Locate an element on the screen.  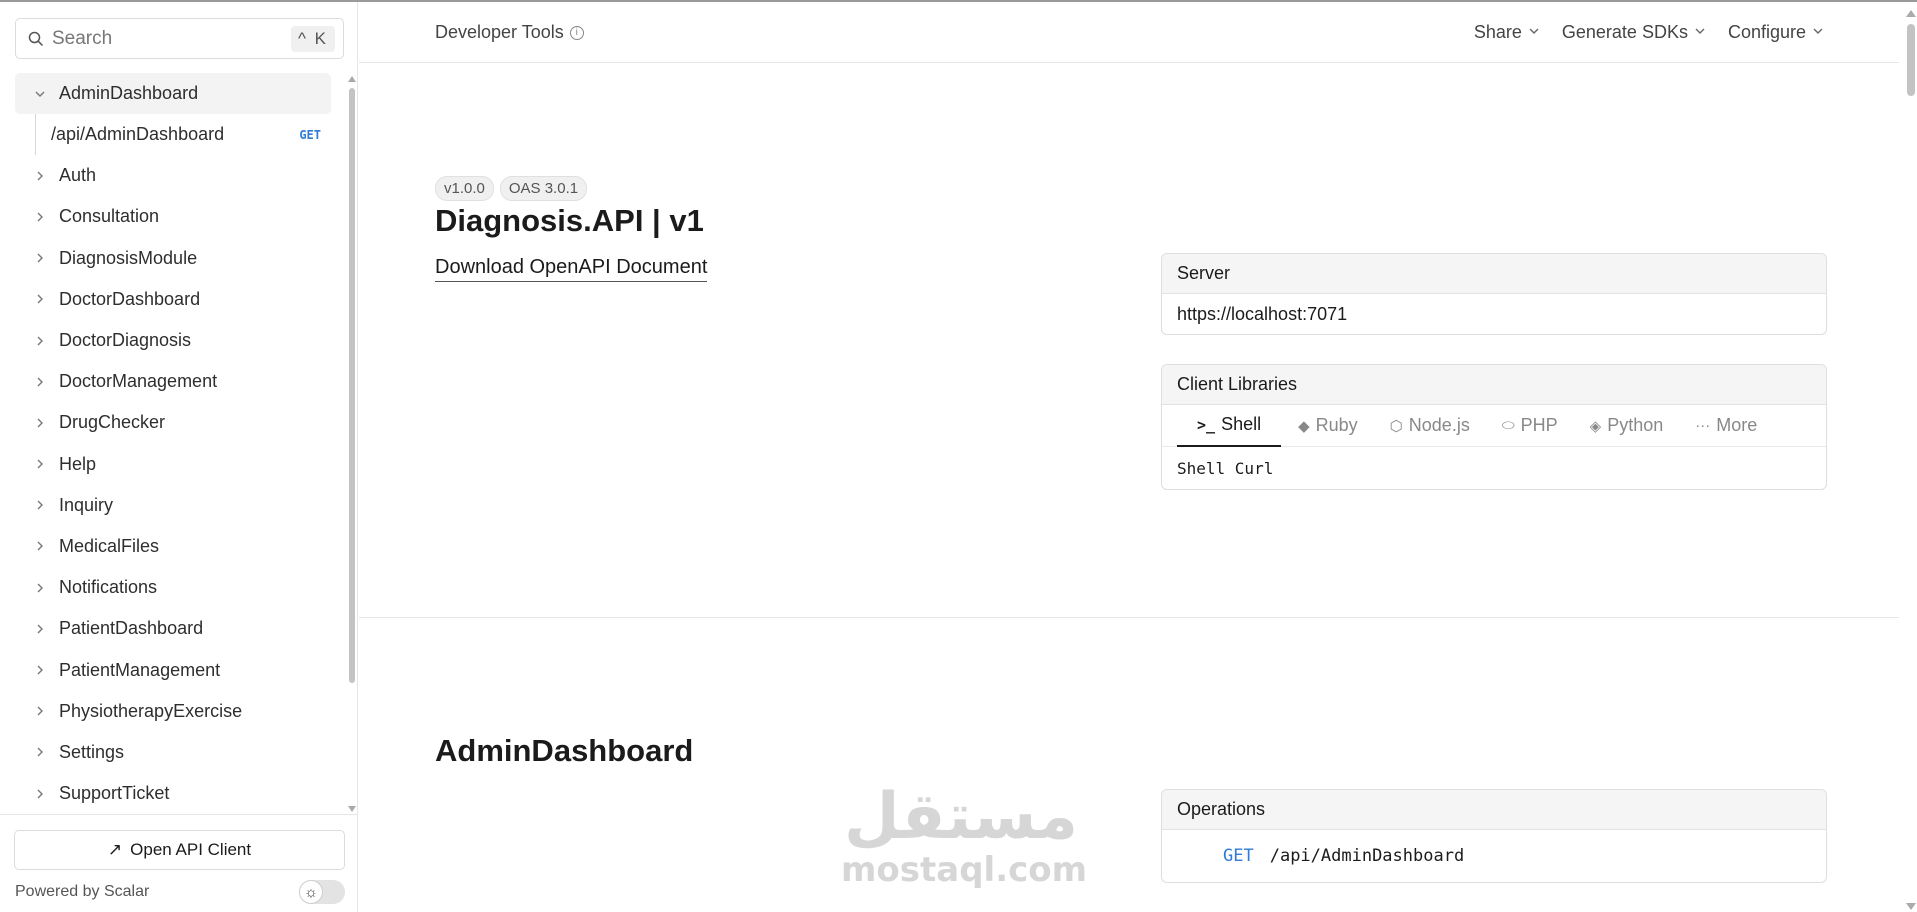
sidebar-item-label: PatientManagement is located at coordinates (140, 669).